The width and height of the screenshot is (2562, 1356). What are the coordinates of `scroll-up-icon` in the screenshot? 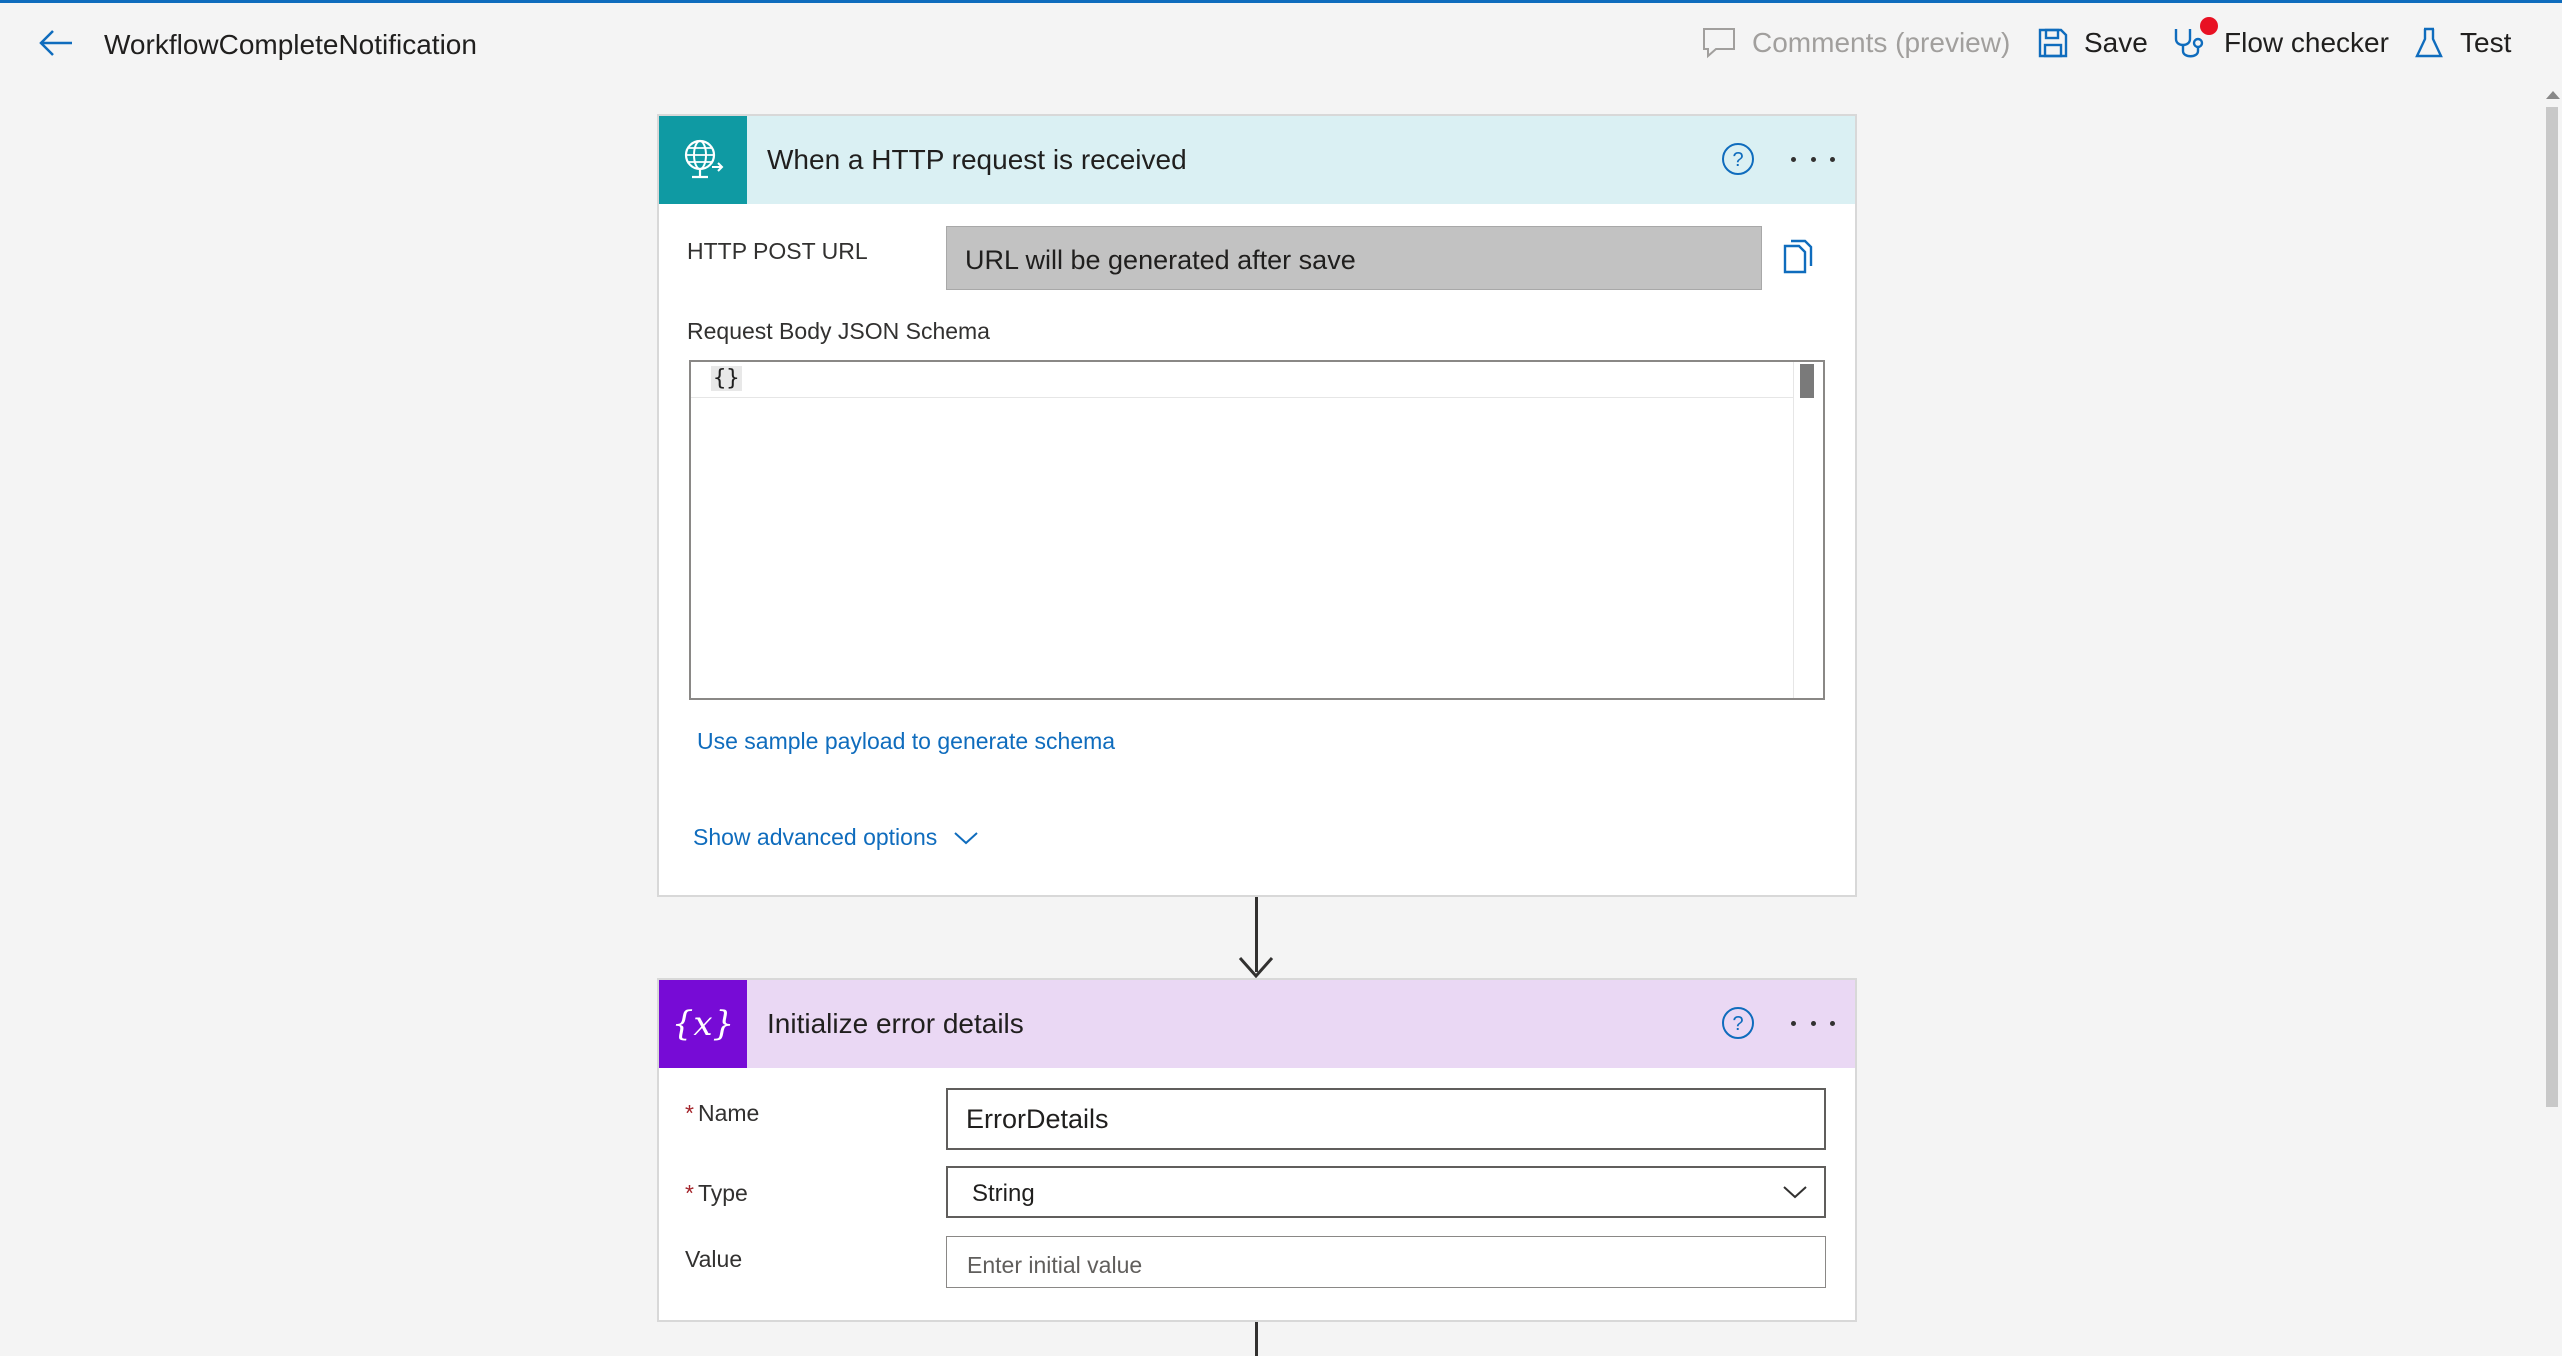 It's located at (2553, 95).